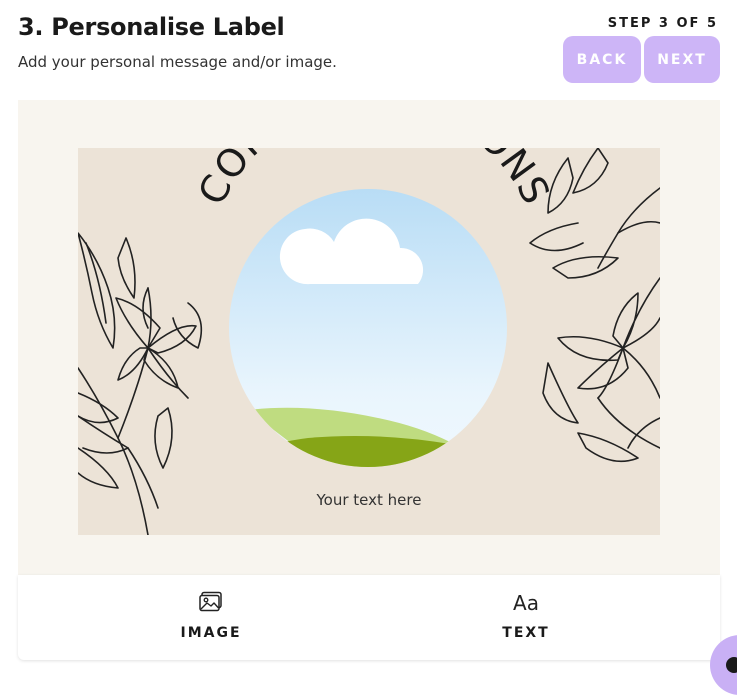 This screenshot has width=737, height=695. What do you see at coordinates (369, 617) in the screenshot?
I see `editor-toolbar: IMAGE Aa TEXT` at bounding box center [369, 617].